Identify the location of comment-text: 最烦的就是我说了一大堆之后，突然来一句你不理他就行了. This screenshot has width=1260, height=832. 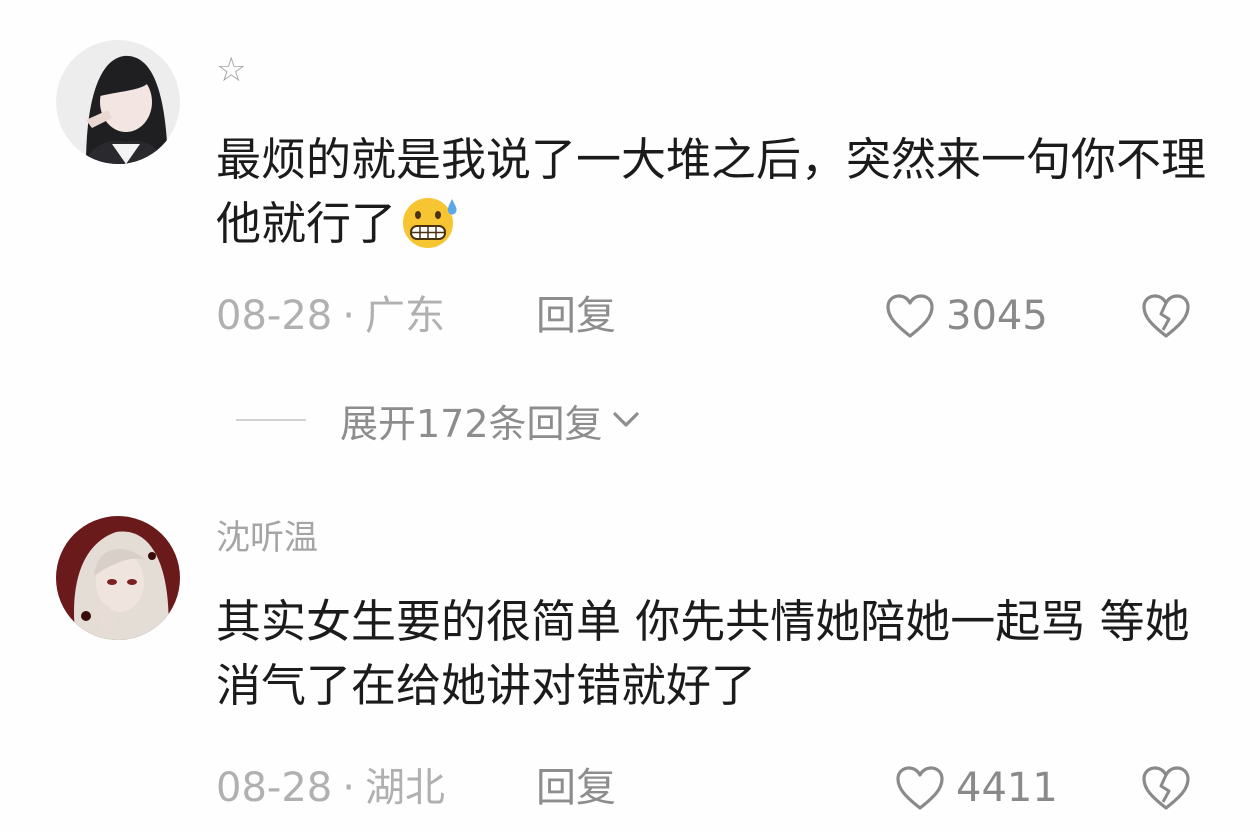
(716, 192).